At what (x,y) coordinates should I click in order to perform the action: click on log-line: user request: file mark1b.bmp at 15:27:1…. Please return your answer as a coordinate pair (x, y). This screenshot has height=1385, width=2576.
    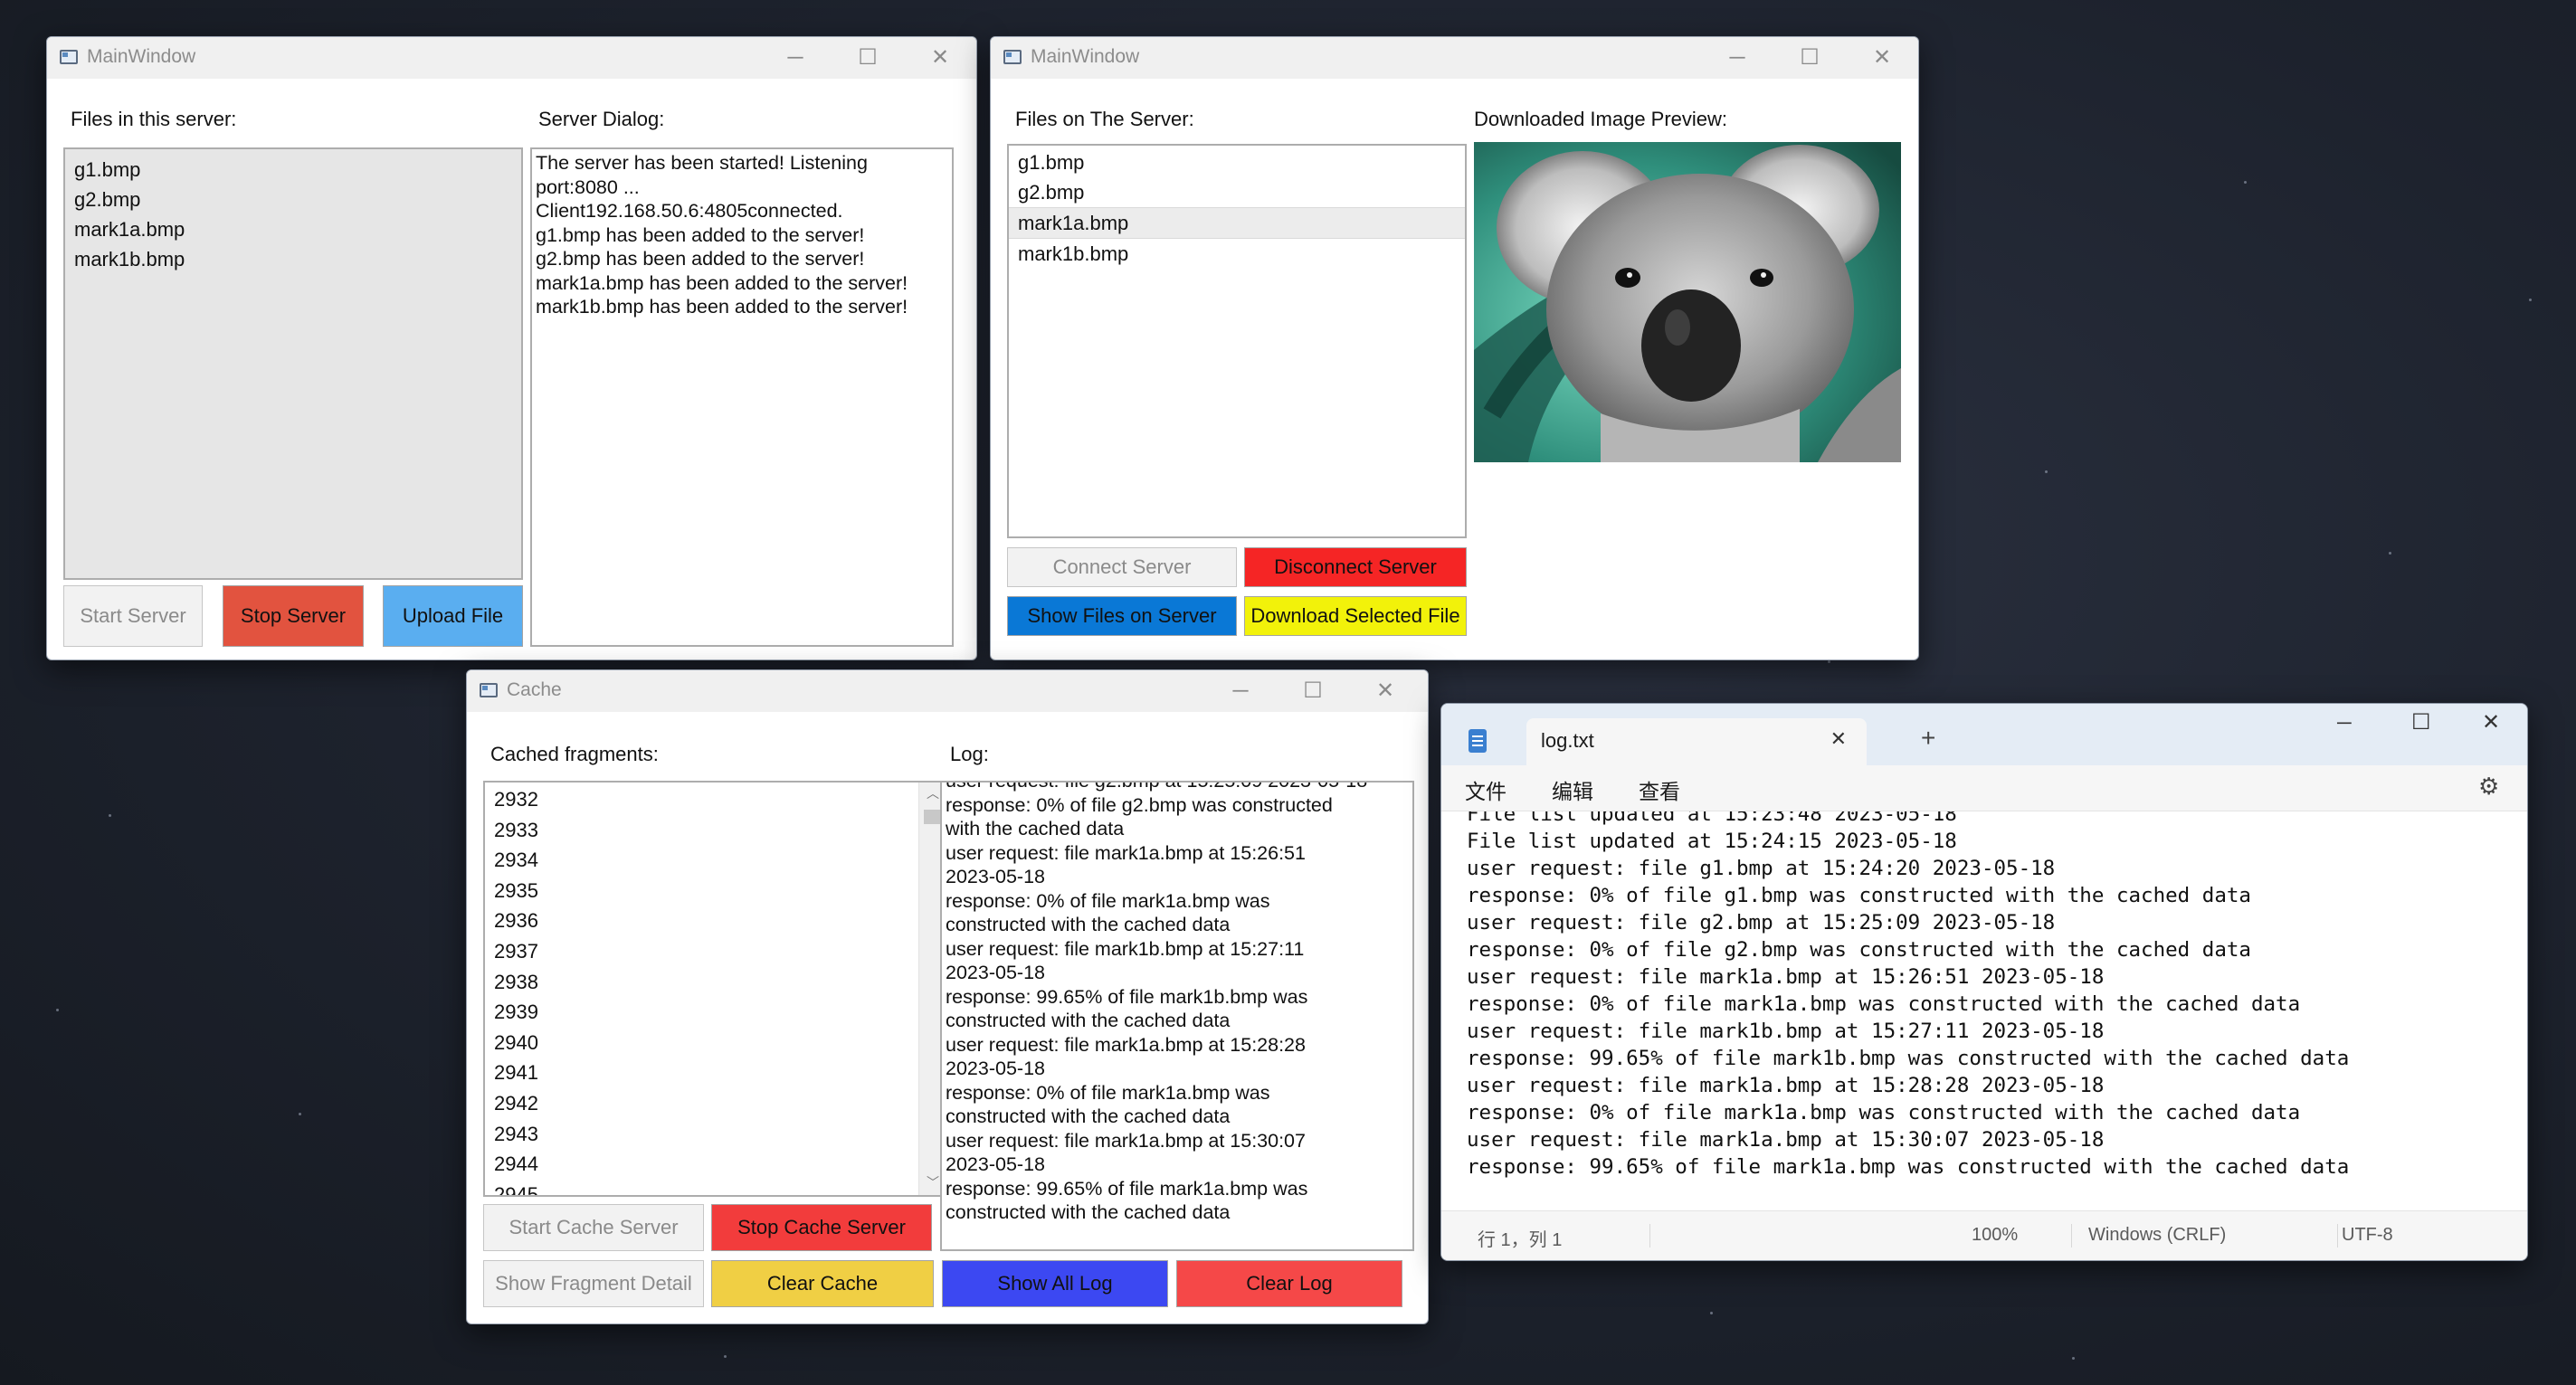
    Looking at the image, I should click on (1125, 948).